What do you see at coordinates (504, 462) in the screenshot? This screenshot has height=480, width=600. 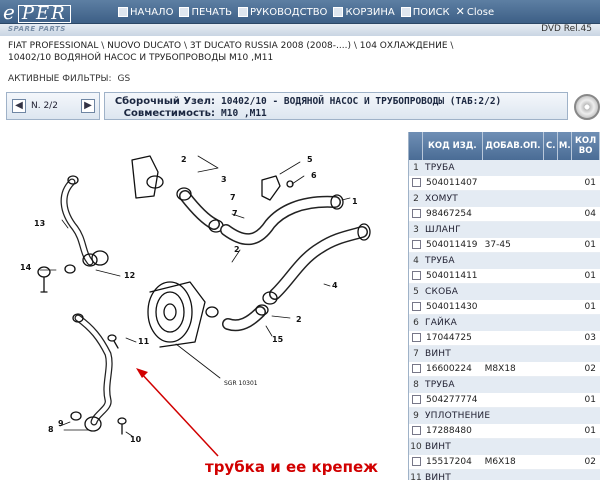 I see `table-row: 15517204 M6X18 02` at bounding box center [504, 462].